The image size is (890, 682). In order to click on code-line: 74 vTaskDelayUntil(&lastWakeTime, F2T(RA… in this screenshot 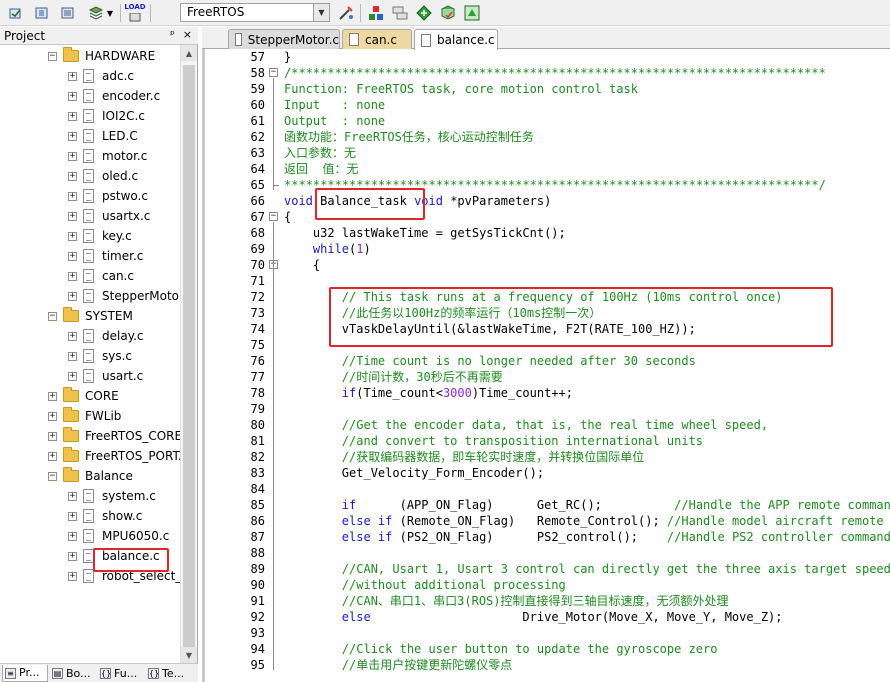, I will do `click(546, 329)`.